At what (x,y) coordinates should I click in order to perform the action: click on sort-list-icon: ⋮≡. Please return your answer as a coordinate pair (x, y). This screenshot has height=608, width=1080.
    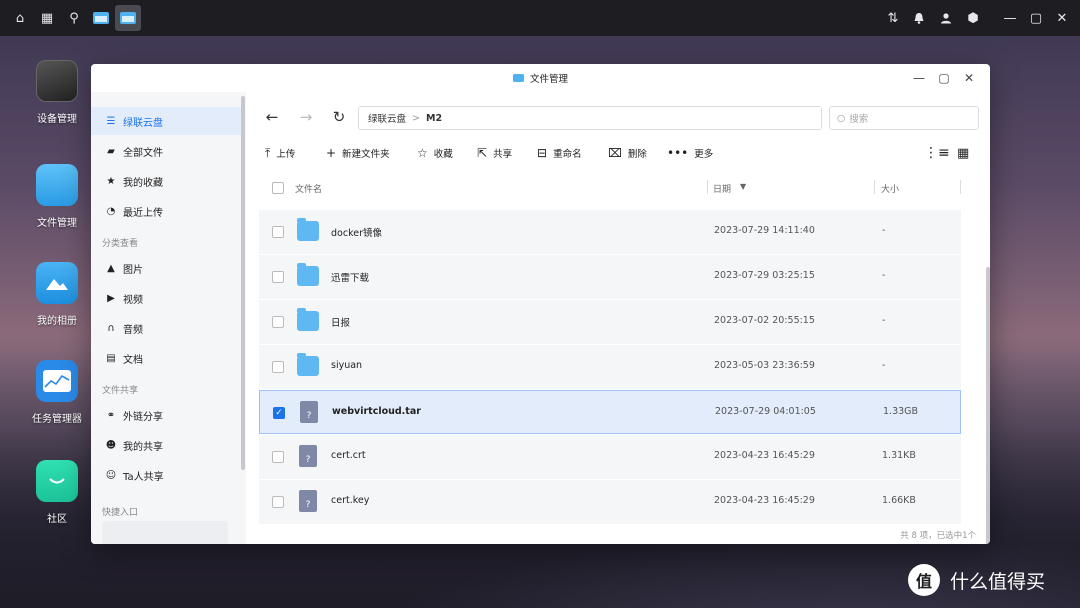
    Looking at the image, I should click on (937, 153).